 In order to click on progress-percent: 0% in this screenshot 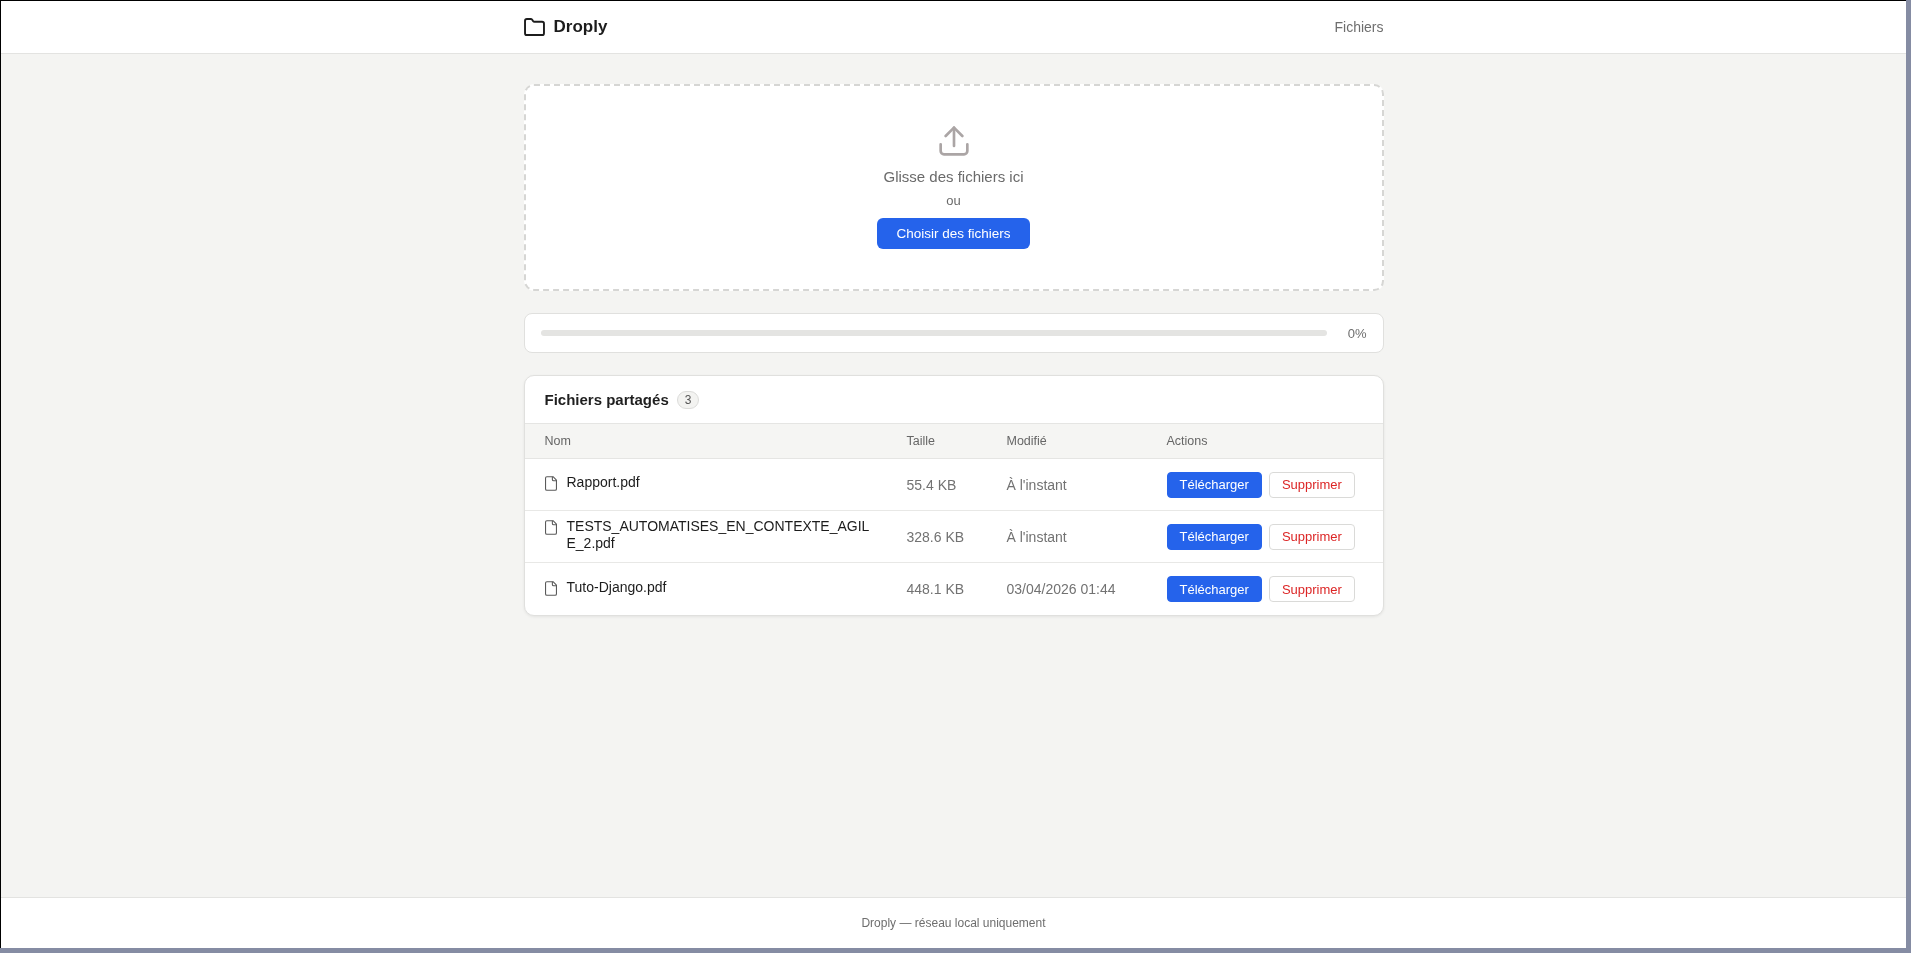, I will do `click(1356, 333)`.